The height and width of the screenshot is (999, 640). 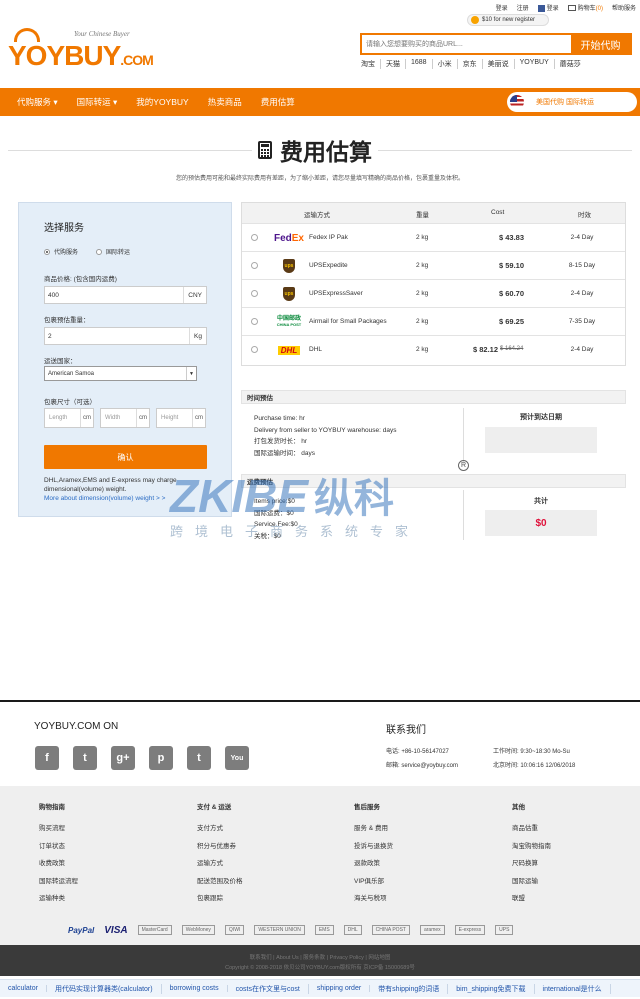 I want to click on pinterest-icon: p, so click(x=161, y=758).